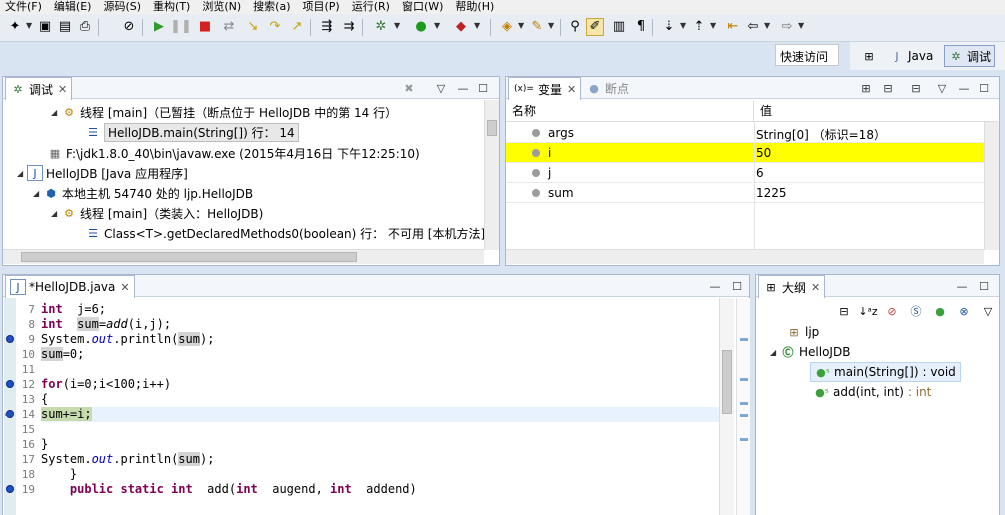 The width and height of the screenshot is (1005, 515). I want to click on tab-breakpoints: ● 断点, so click(607, 88).